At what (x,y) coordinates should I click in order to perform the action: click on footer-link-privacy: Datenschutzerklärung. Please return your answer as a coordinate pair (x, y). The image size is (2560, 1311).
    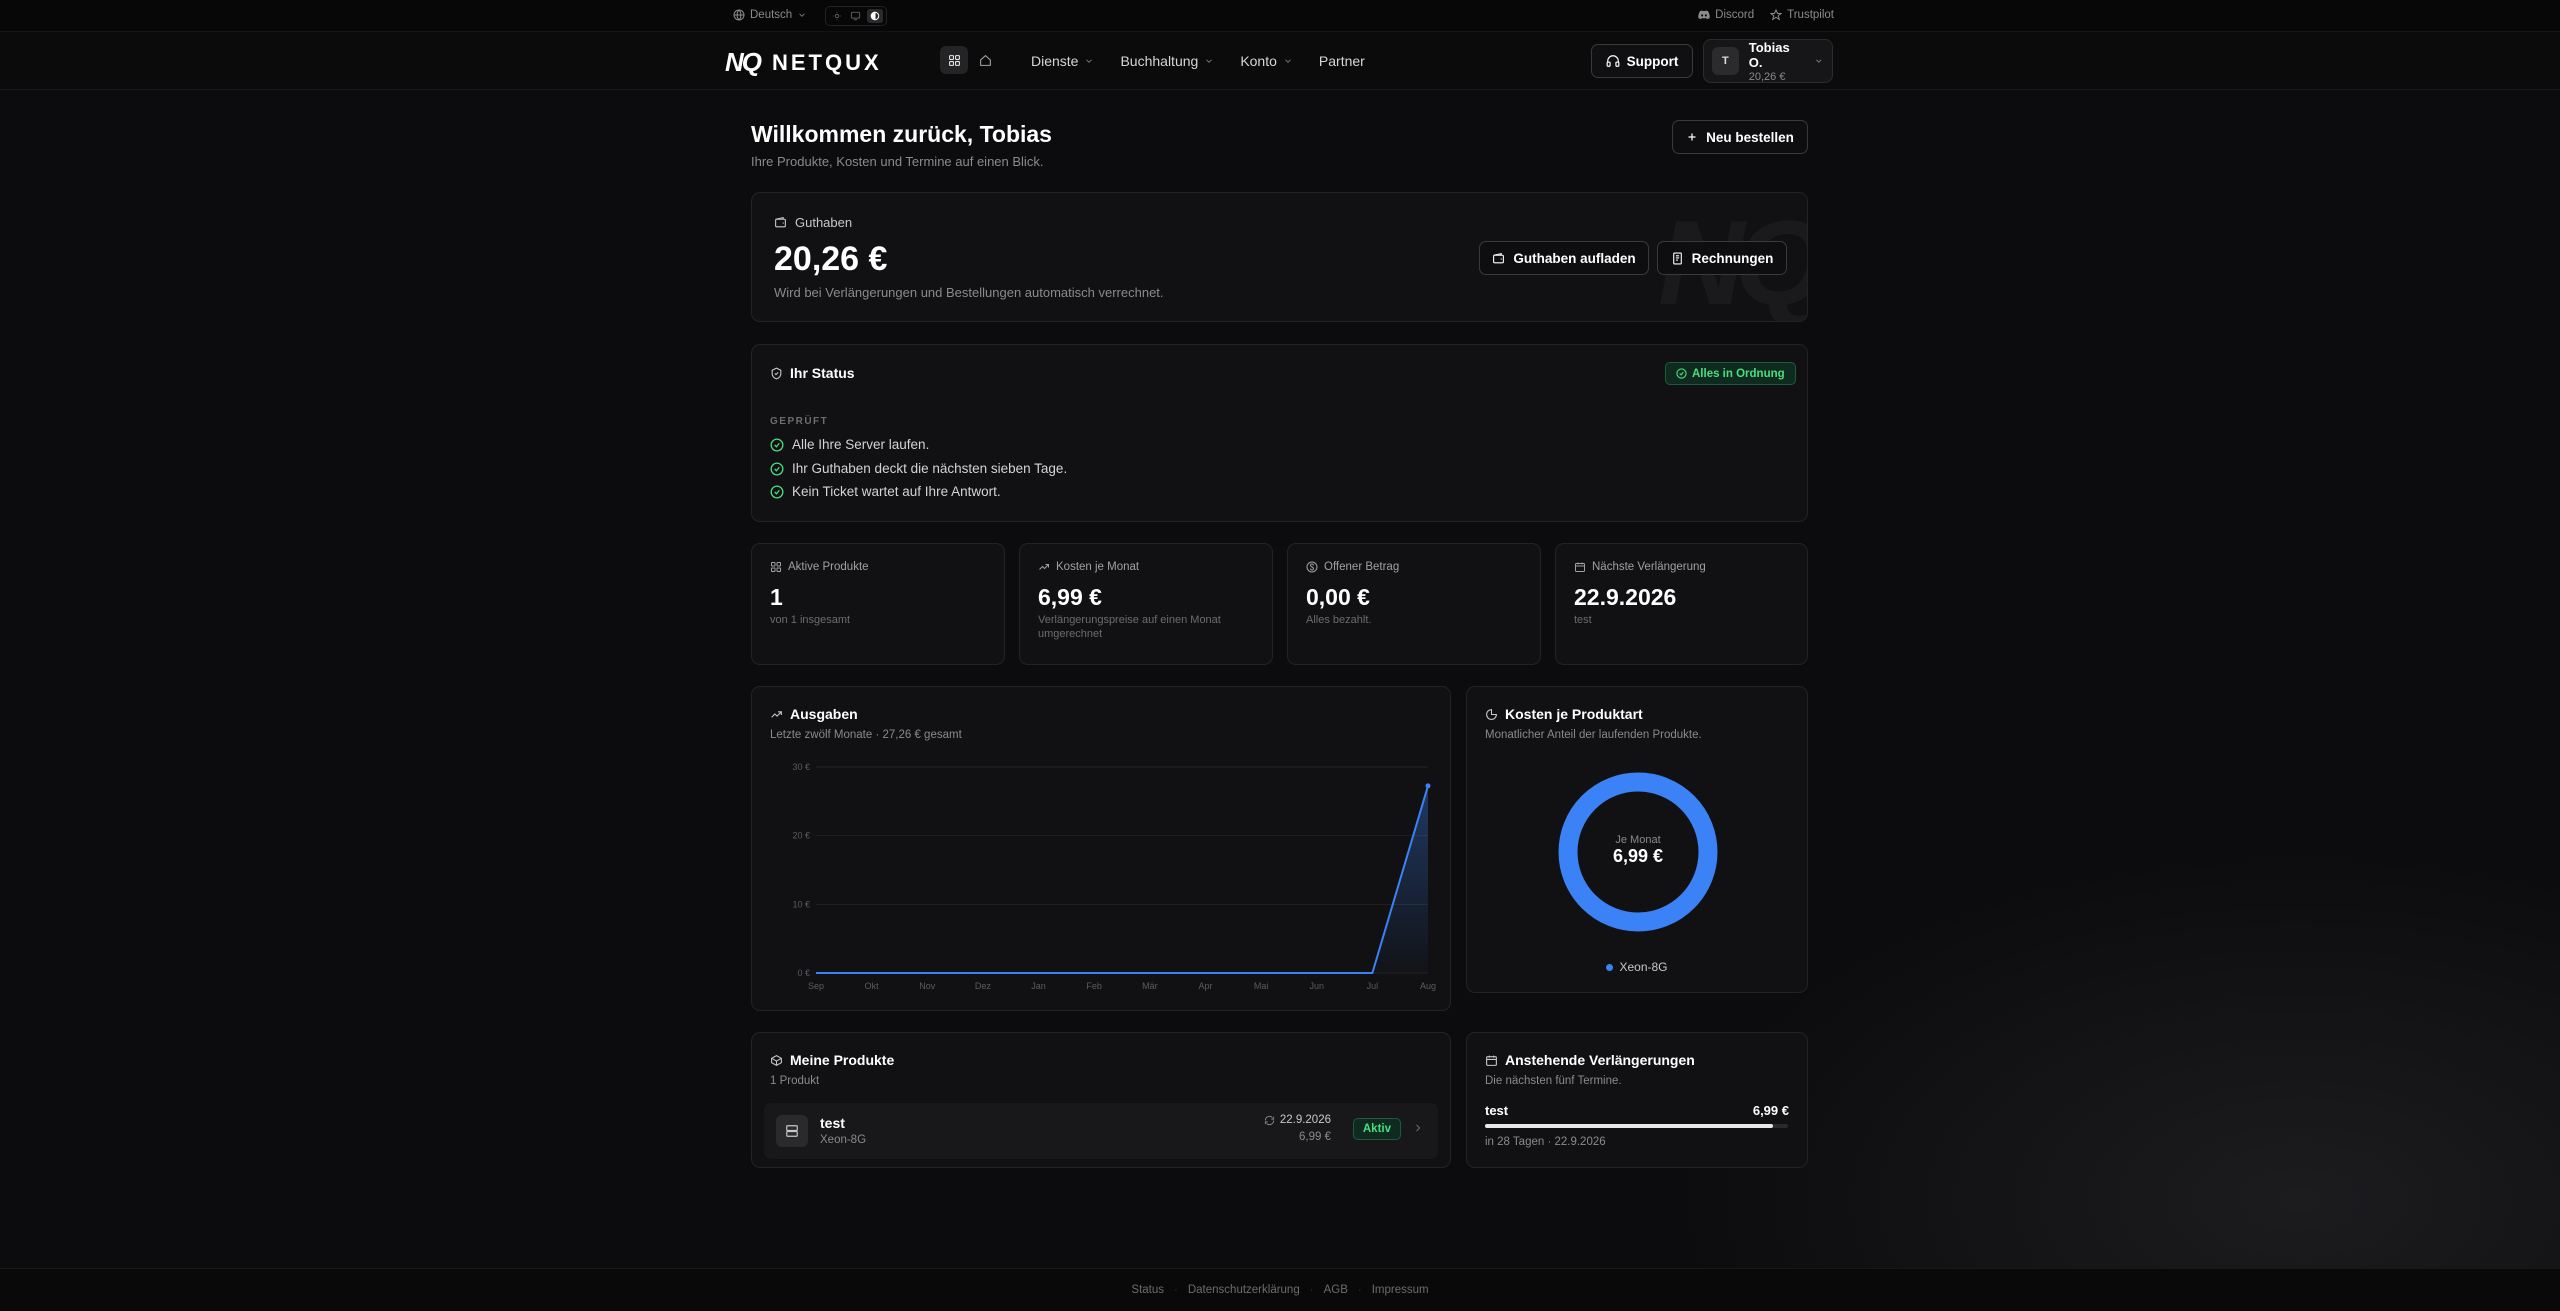
    Looking at the image, I should click on (1244, 1290).